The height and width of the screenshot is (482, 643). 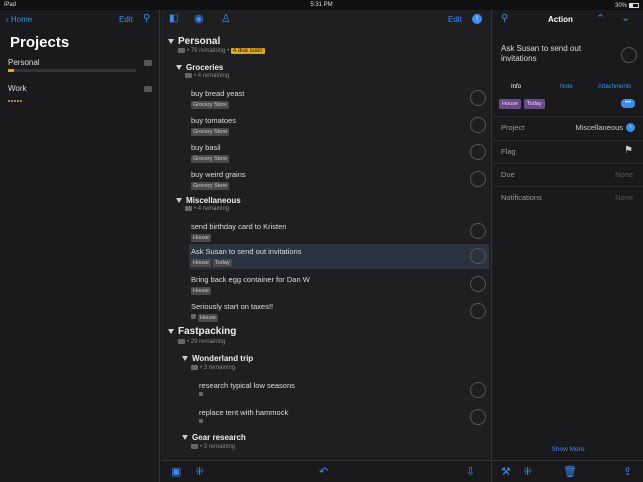 I want to click on section-meta: • 79 remaining • 4 due soon, so click(x=221, y=51).